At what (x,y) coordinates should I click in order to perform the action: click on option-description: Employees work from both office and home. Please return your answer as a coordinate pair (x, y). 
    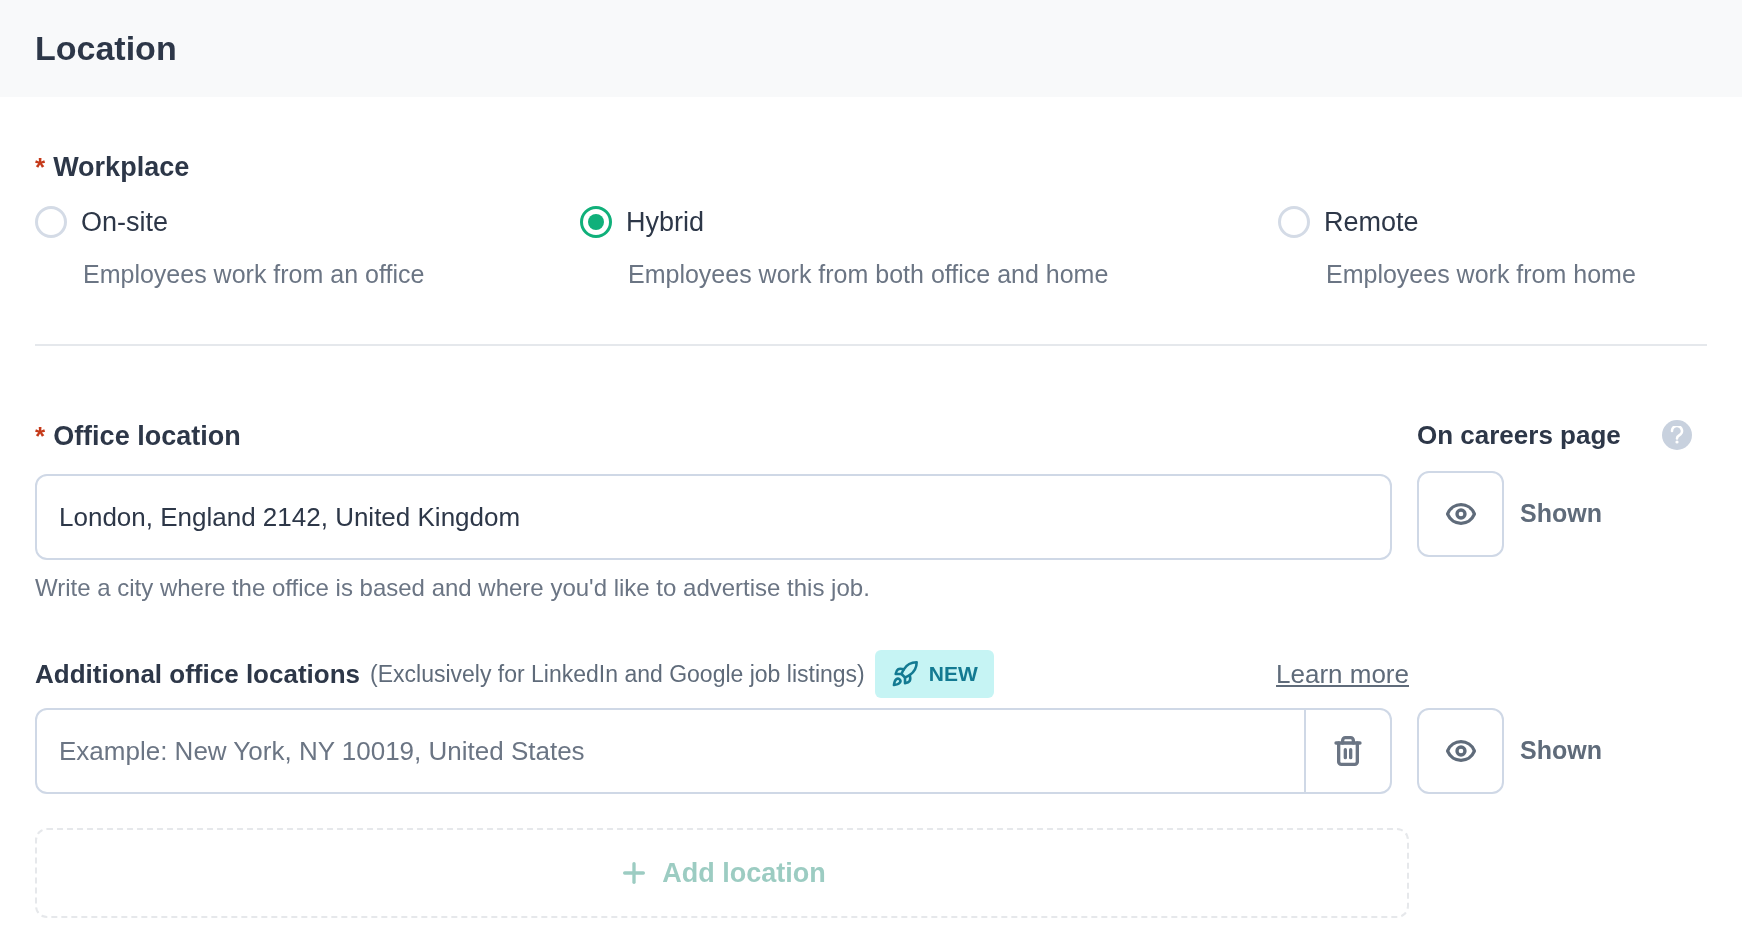
    Looking at the image, I should click on (869, 274).